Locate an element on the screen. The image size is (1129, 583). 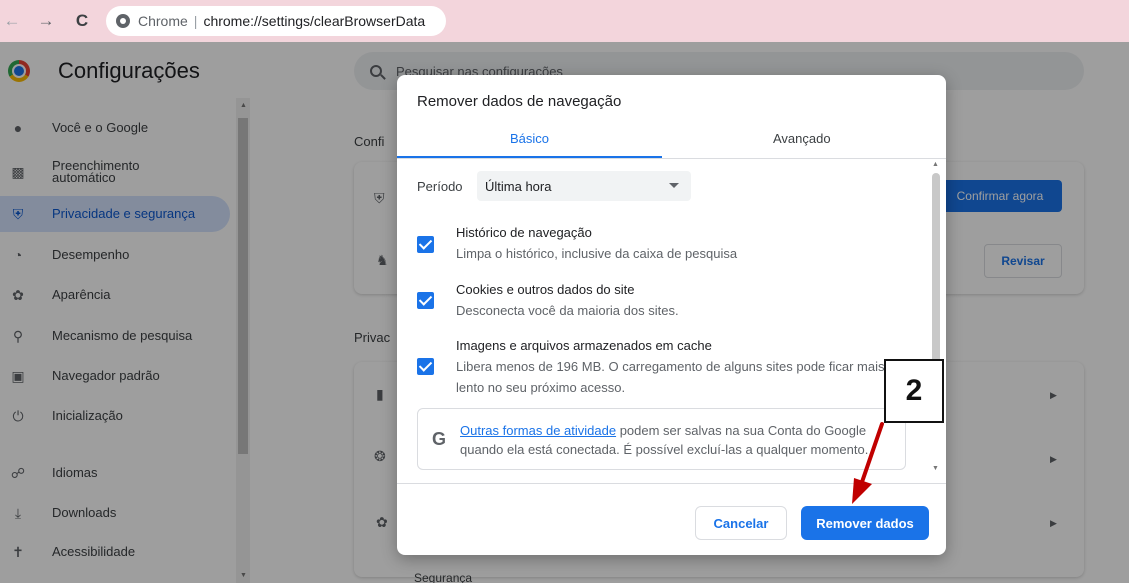
scroll-up-icon: ▲ is located at coordinates (935, 164).